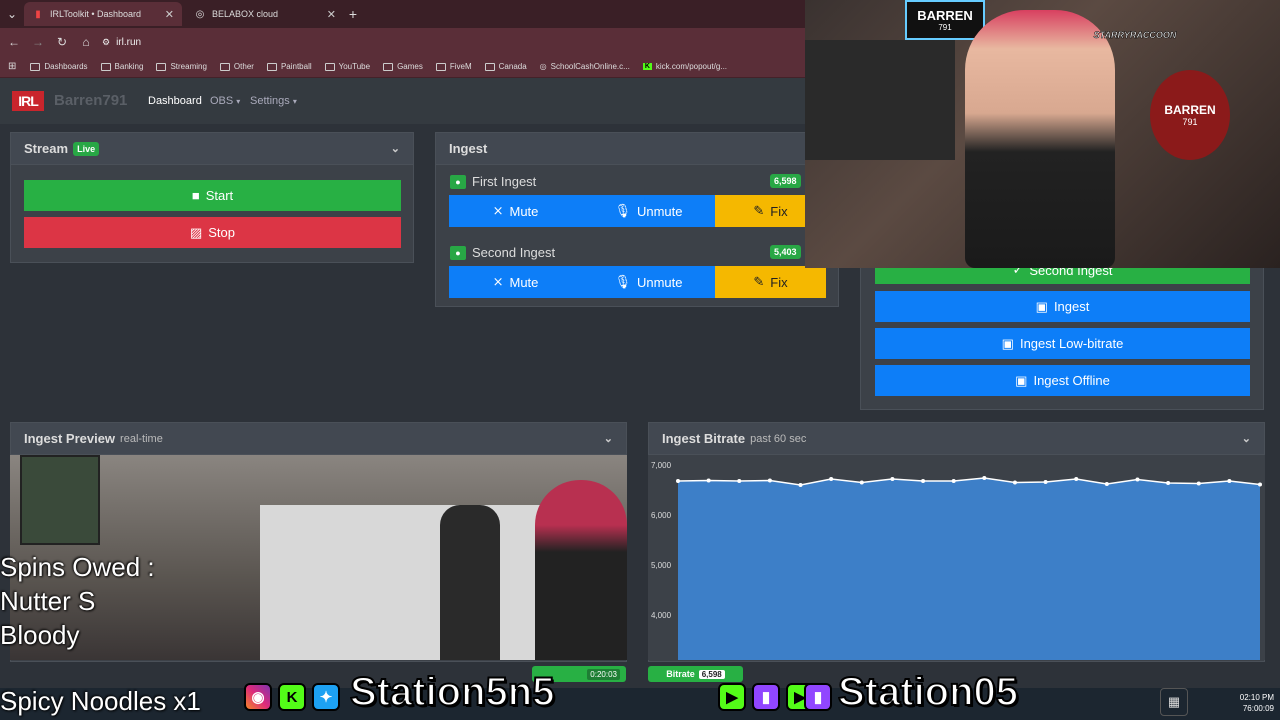  Describe the element at coordinates (468, 148) in the screenshot. I see `ingest-title: Ingest` at that location.